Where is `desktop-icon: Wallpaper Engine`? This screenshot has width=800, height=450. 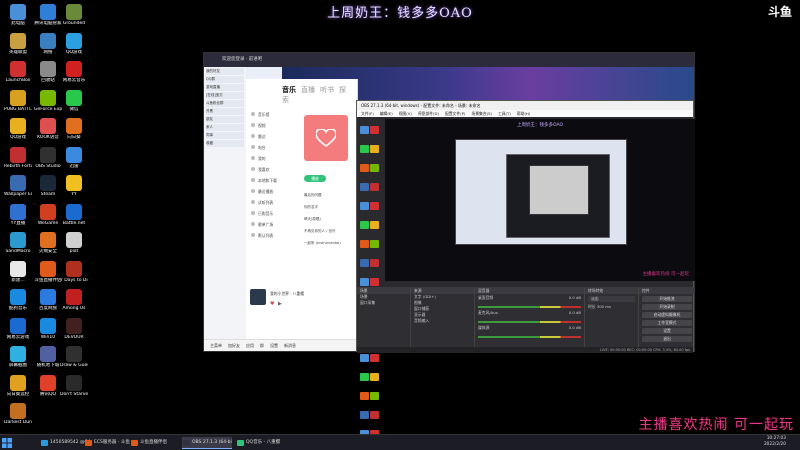 desktop-icon: Wallpaper Engine is located at coordinates (18, 186).